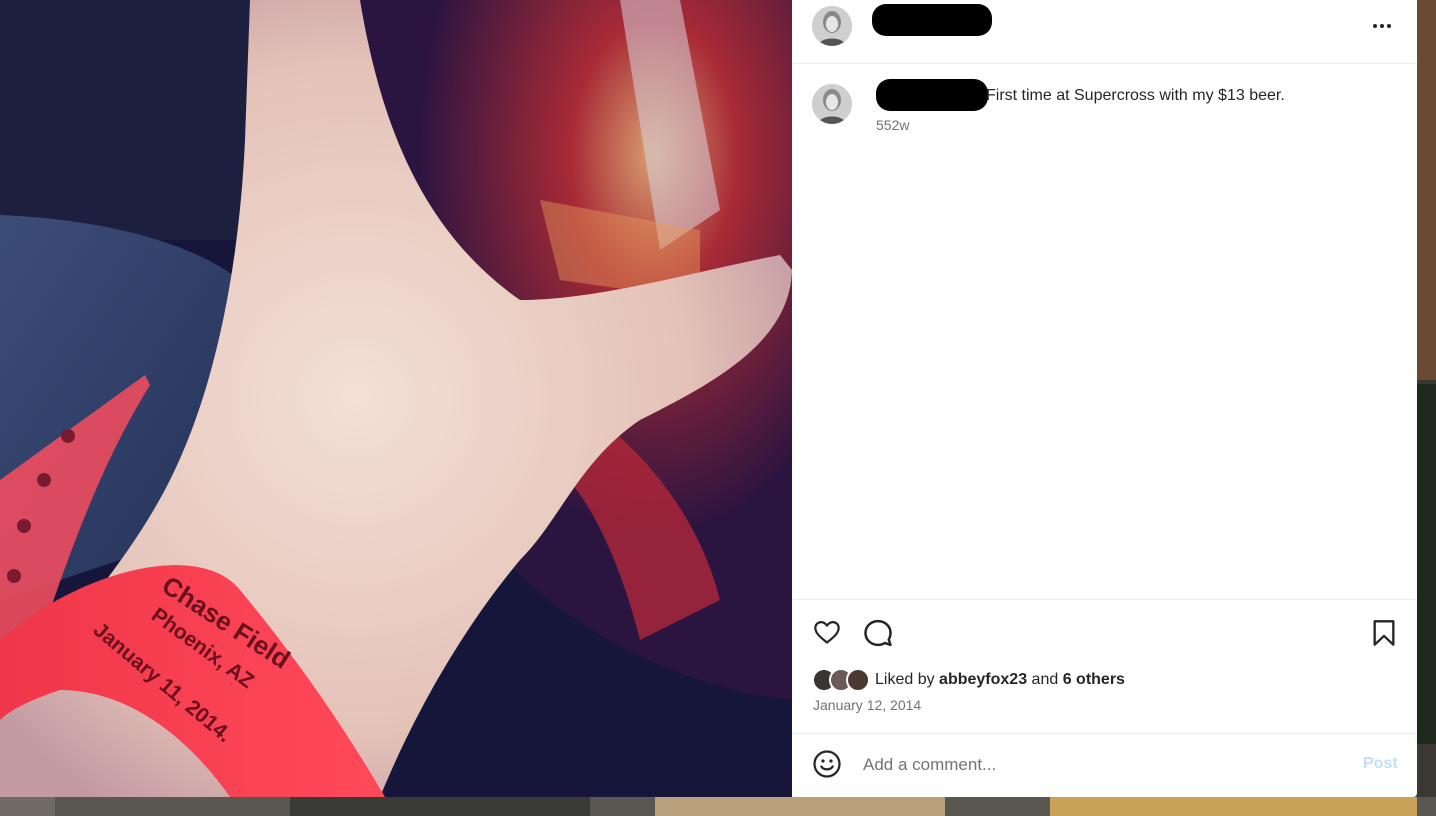 This screenshot has height=816, width=1436. Describe the element at coordinates (1384, 633) in the screenshot. I see `bookmark-icon` at that location.